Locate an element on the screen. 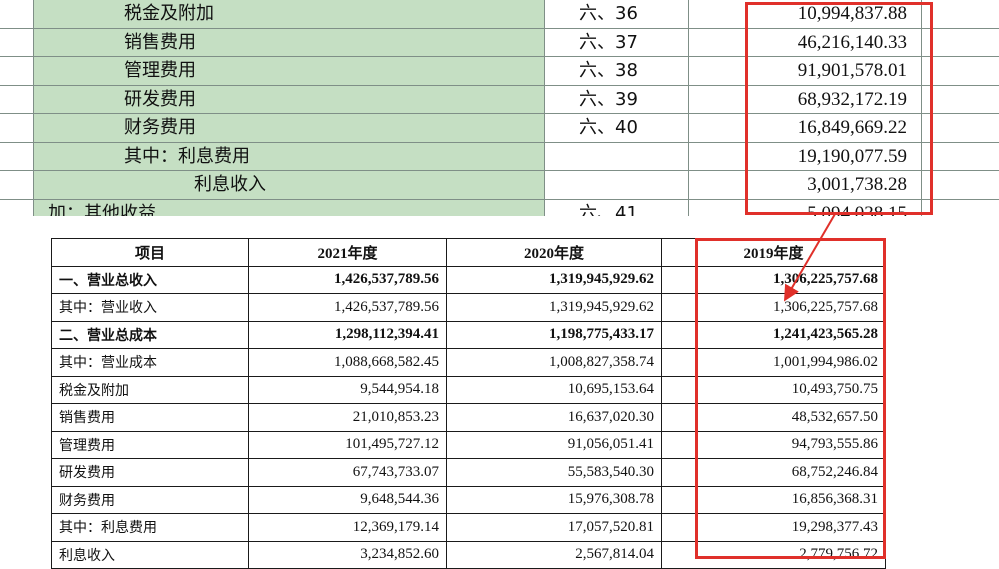 Image resolution: width=999 pixels, height=569 pixels. sheet-row-value: 5,094,038.15 is located at coordinates (857, 209).